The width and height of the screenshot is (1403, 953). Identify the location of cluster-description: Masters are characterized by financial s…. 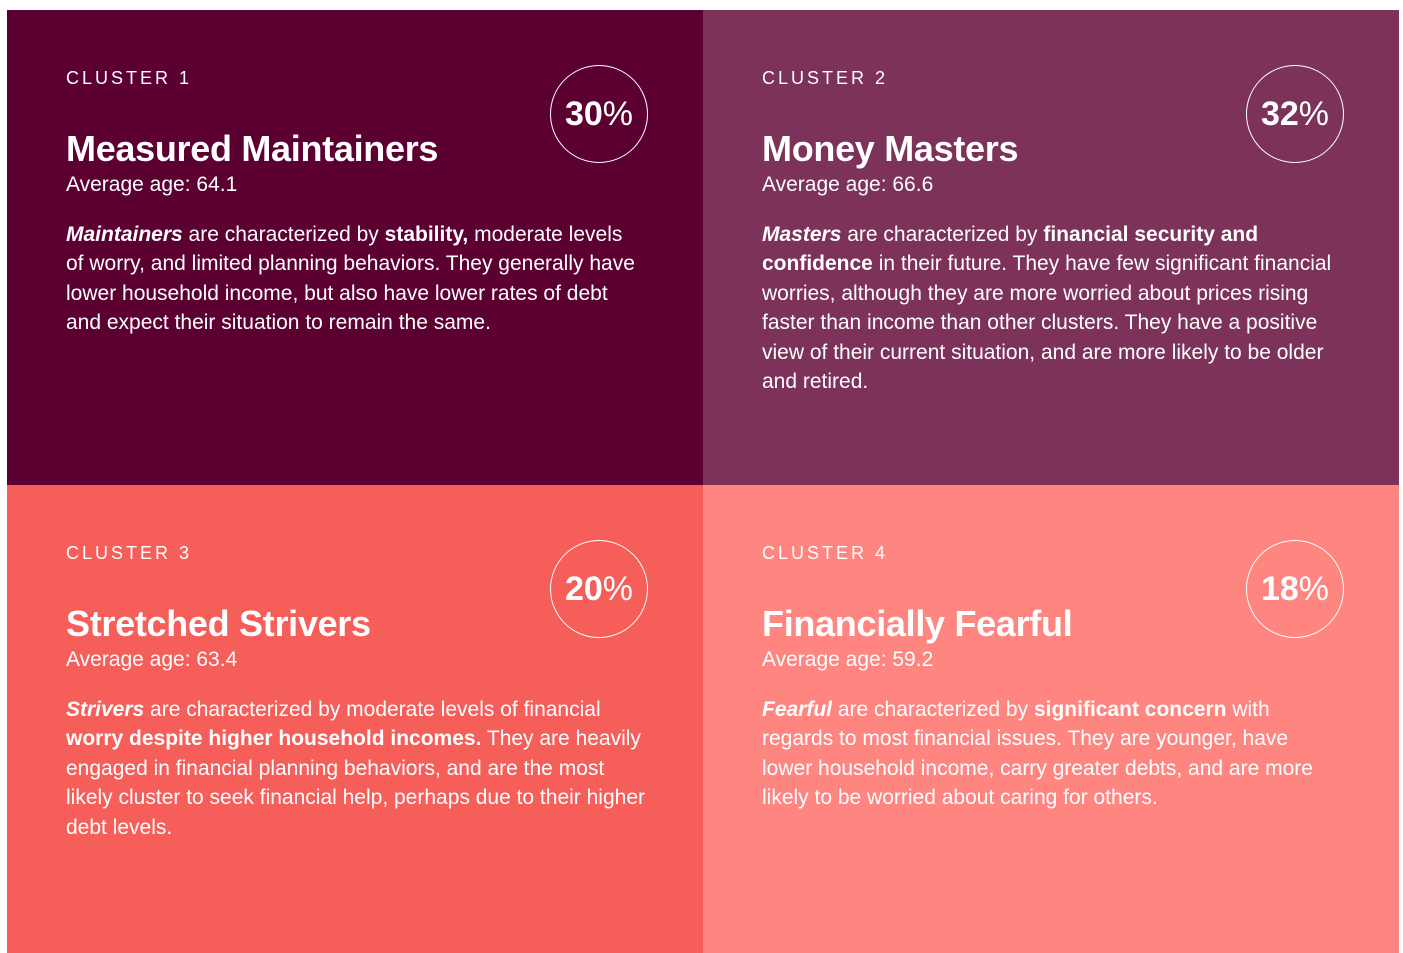
(1051, 308).